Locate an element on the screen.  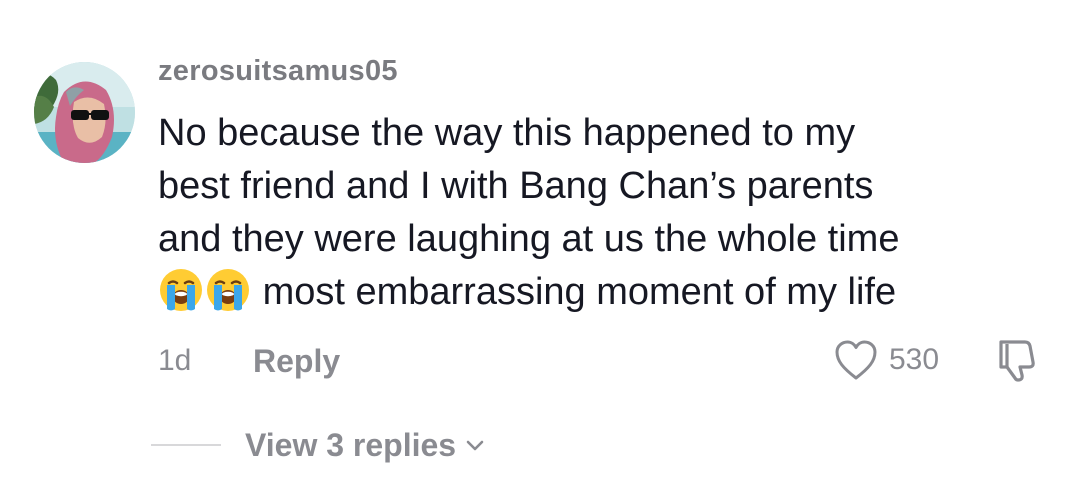
heart-outline-icon is located at coordinates (856, 360).